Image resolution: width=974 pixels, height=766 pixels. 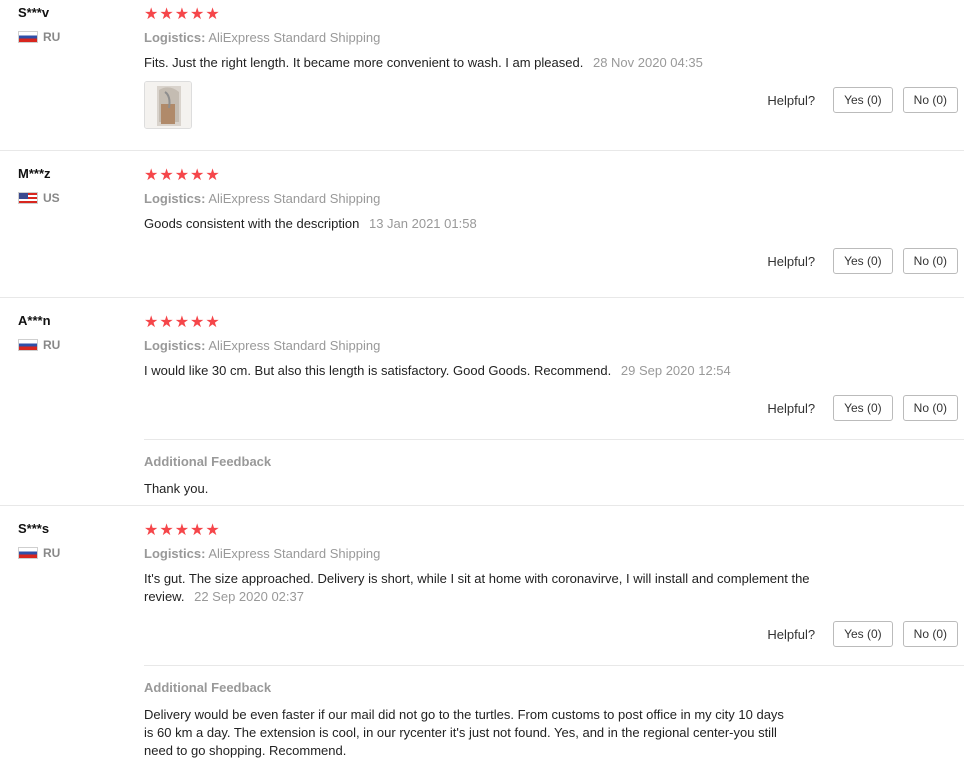 I want to click on photo-image, so click(x=168, y=105).